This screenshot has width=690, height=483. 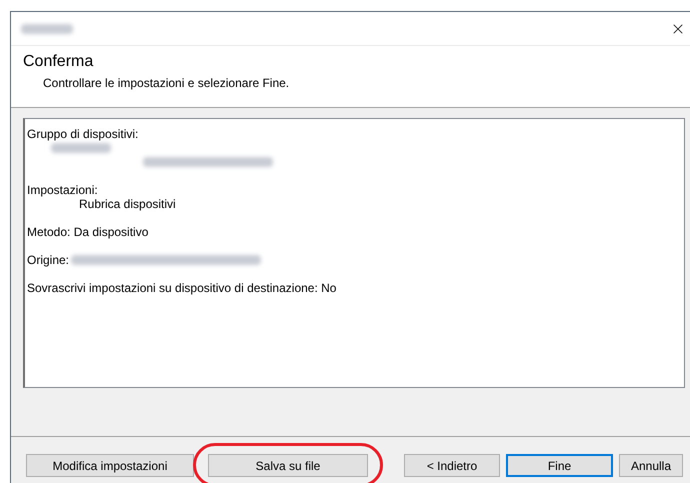 What do you see at coordinates (63, 190) in the screenshot?
I see `summary-text: Impostazioni:` at bounding box center [63, 190].